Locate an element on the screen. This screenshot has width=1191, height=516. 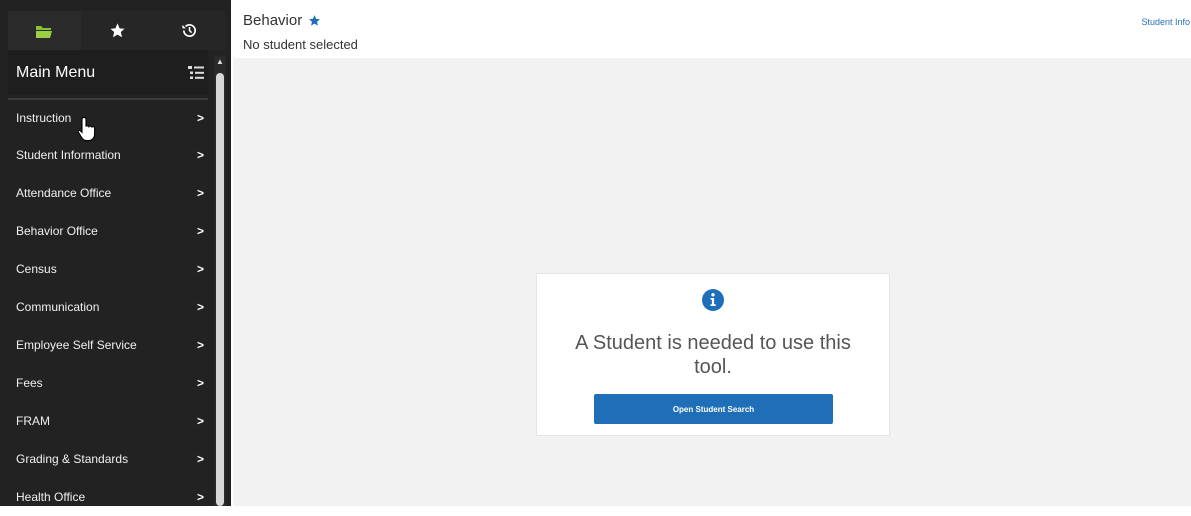
sidebar-item-census: Census > is located at coordinates (108, 269).